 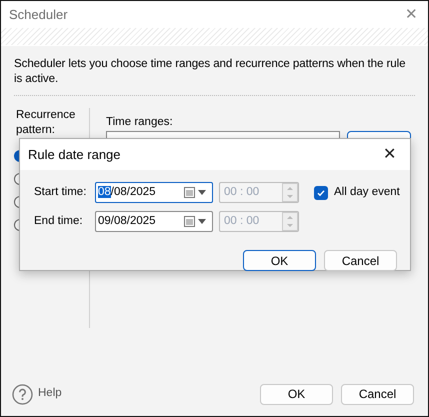 What do you see at coordinates (22, 394) in the screenshot?
I see `help-icon` at bounding box center [22, 394].